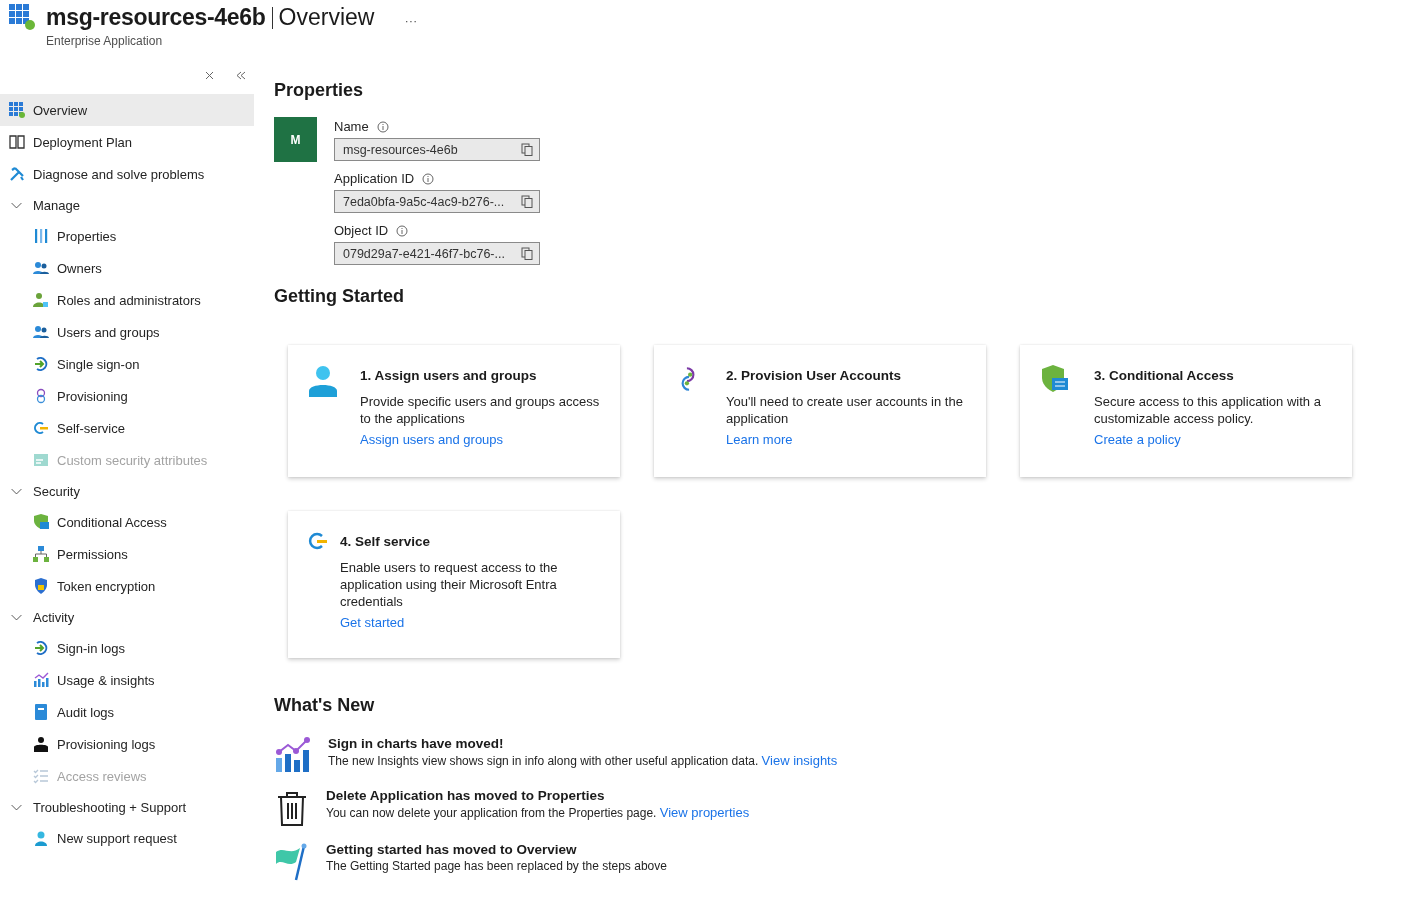 The width and height of the screenshot is (1411, 924). Describe the element at coordinates (41, 554) in the screenshot. I see `hierarchy-icon` at that location.